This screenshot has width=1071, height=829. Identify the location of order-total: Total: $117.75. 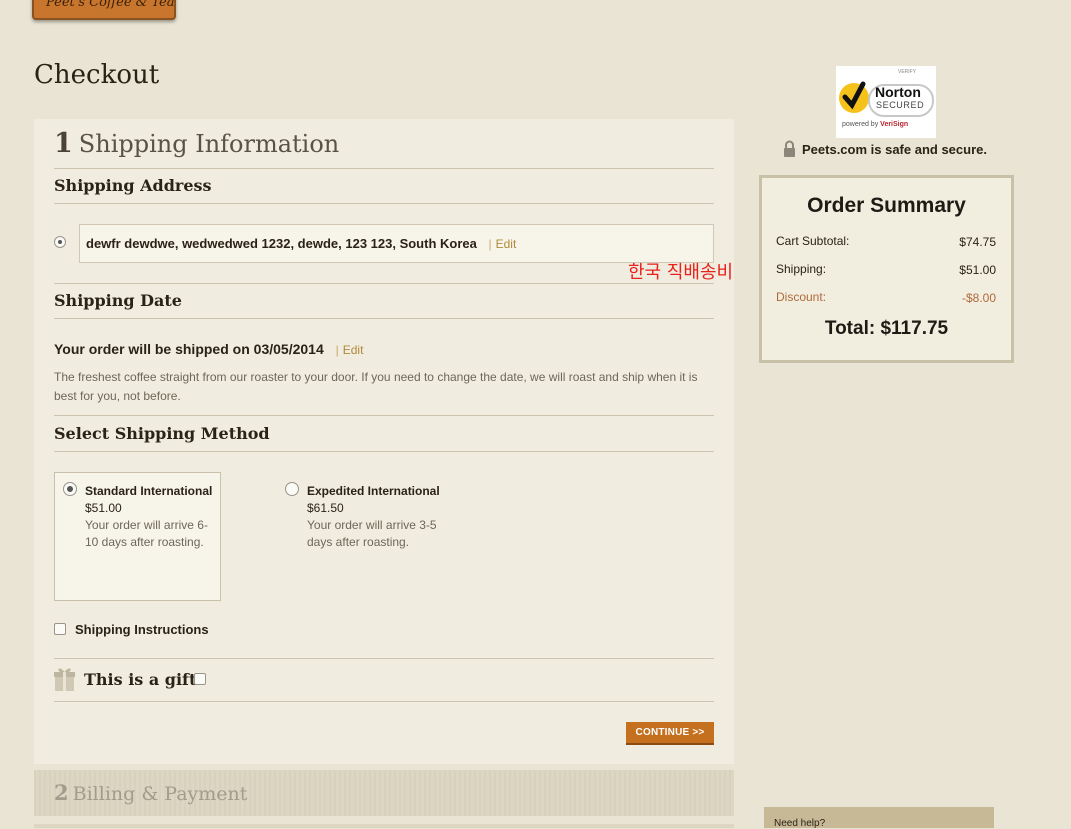
(886, 329).